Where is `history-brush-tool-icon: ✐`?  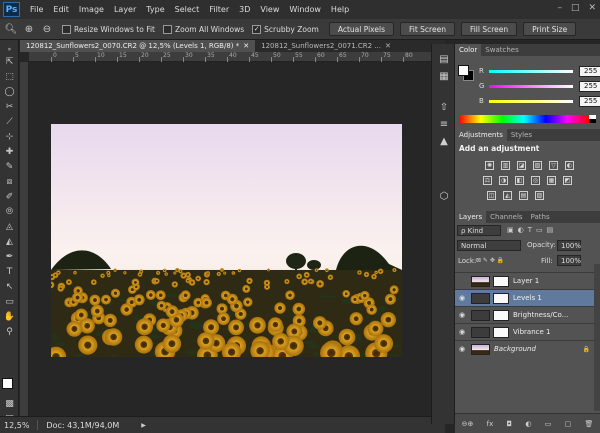 history-brush-tool-icon: ✐ is located at coordinates (9, 197).